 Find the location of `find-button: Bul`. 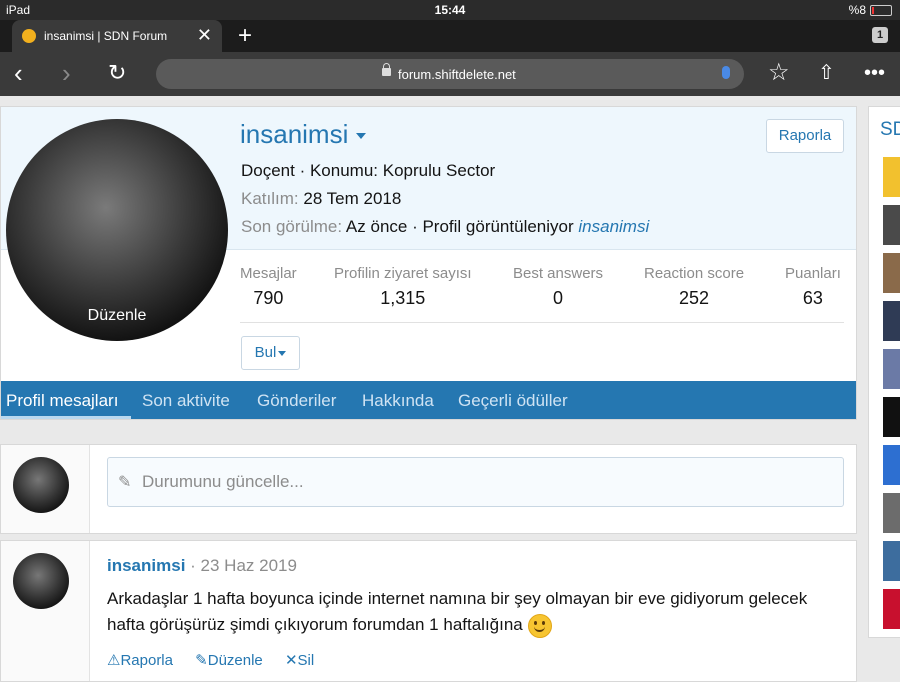

find-button: Bul is located at coordinates (270, 353).